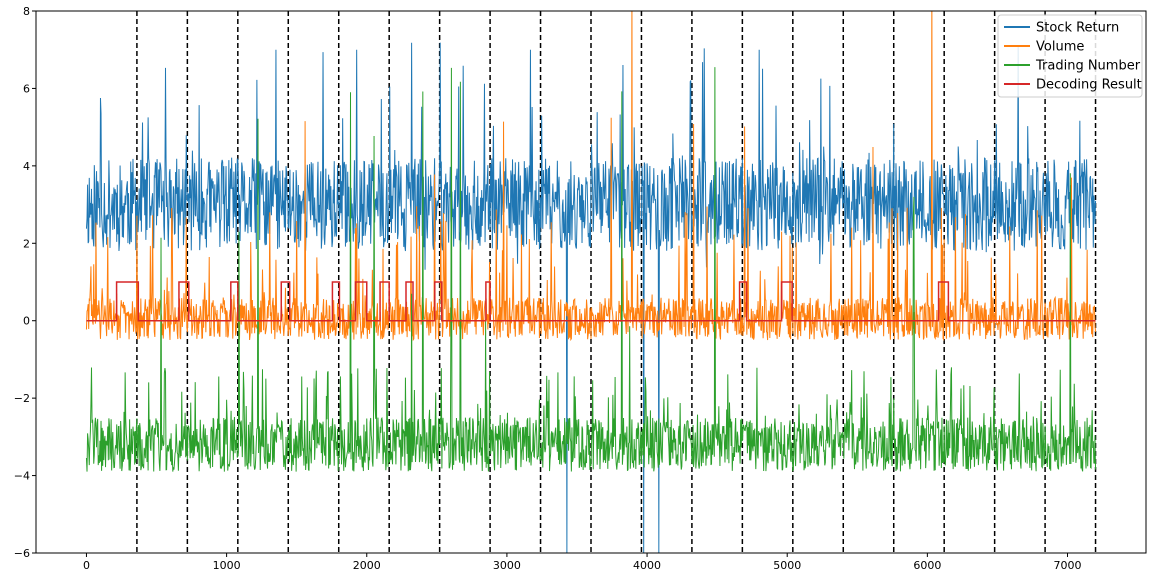 The height and width of the screenshot is (578, 1152). What do you see at coordinates (1088, 66) in the screenshot?
I see `legend-label-trading-number: Trading Number` at bounding box center [1088, 66].